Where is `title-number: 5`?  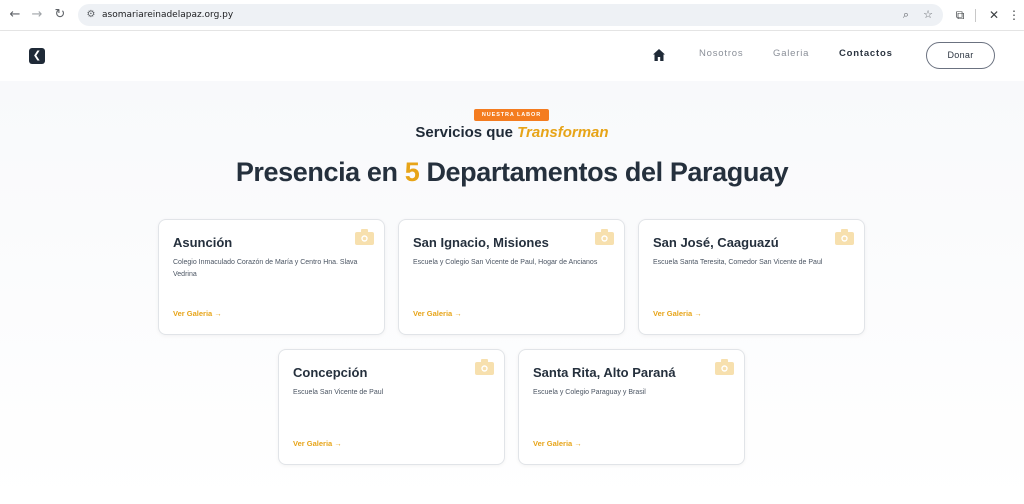
title-number: 5 is located at coordinates (412, 172).